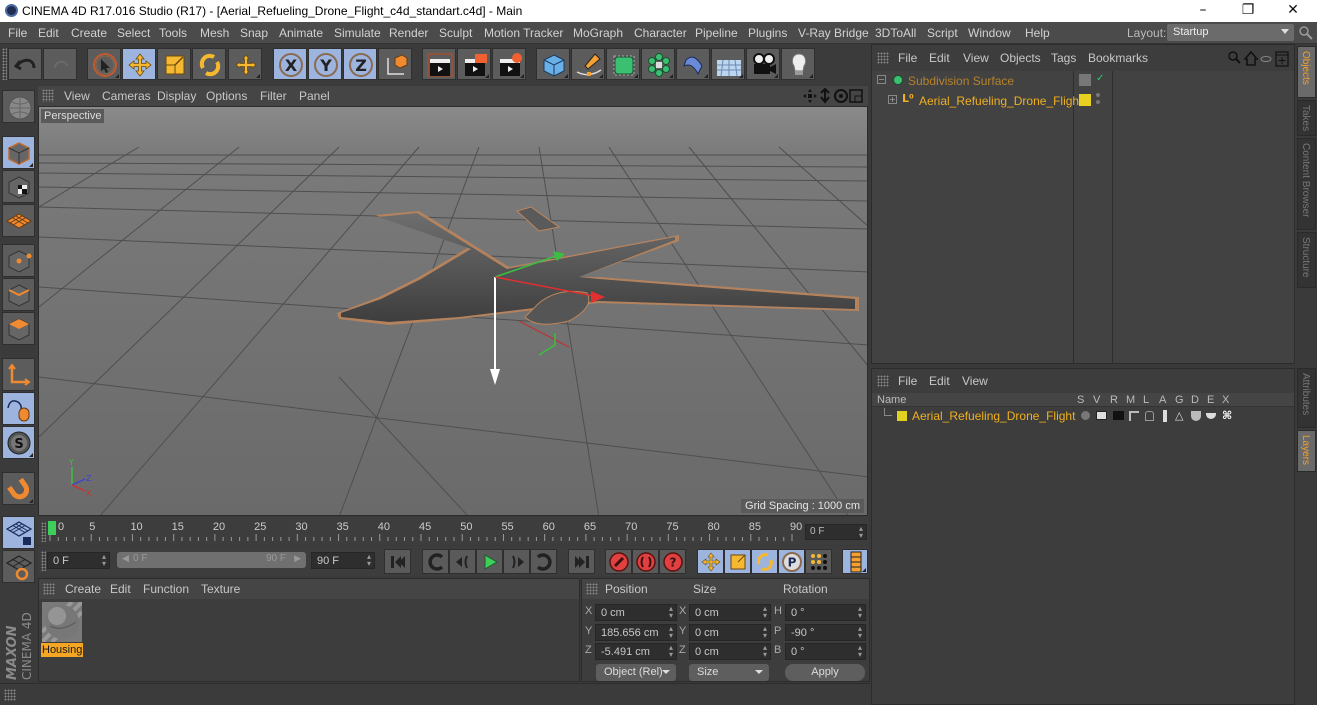 Image resolution: width=1317 pixels, height=705 pixels. Describe the element at coordinates (455, 33) in the screenshot. I see `menu-sculpt: Sculpt` at that location.